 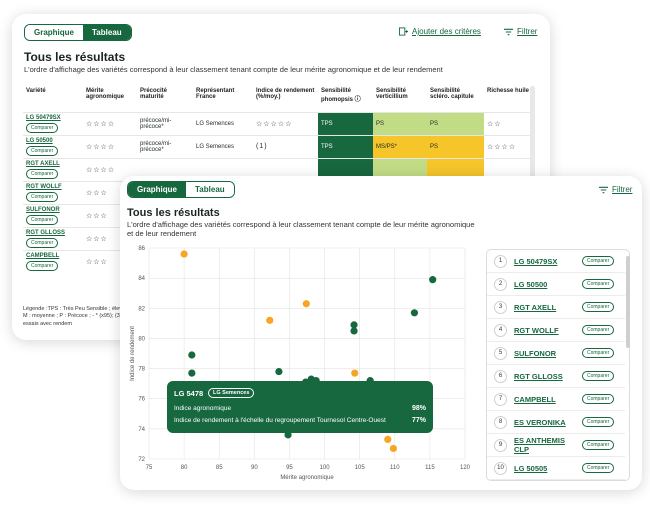 I want to click on variety-link: CAMPBELL, so click(x=548, y=399).